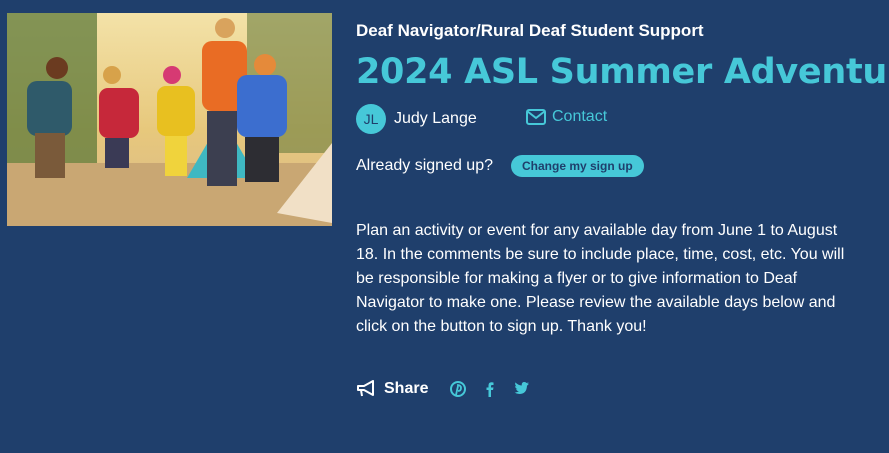  Describe the element at coordinates (622, 72) in the screenshot. I see `event-title: 2024 ASL Summer Adventure` at that location.